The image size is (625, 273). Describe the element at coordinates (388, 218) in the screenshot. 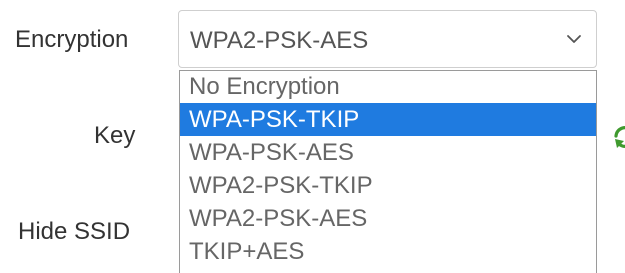

I see `dropdown-option-wpa2-psk-aes: WPA2-PSK-AES` at that location.